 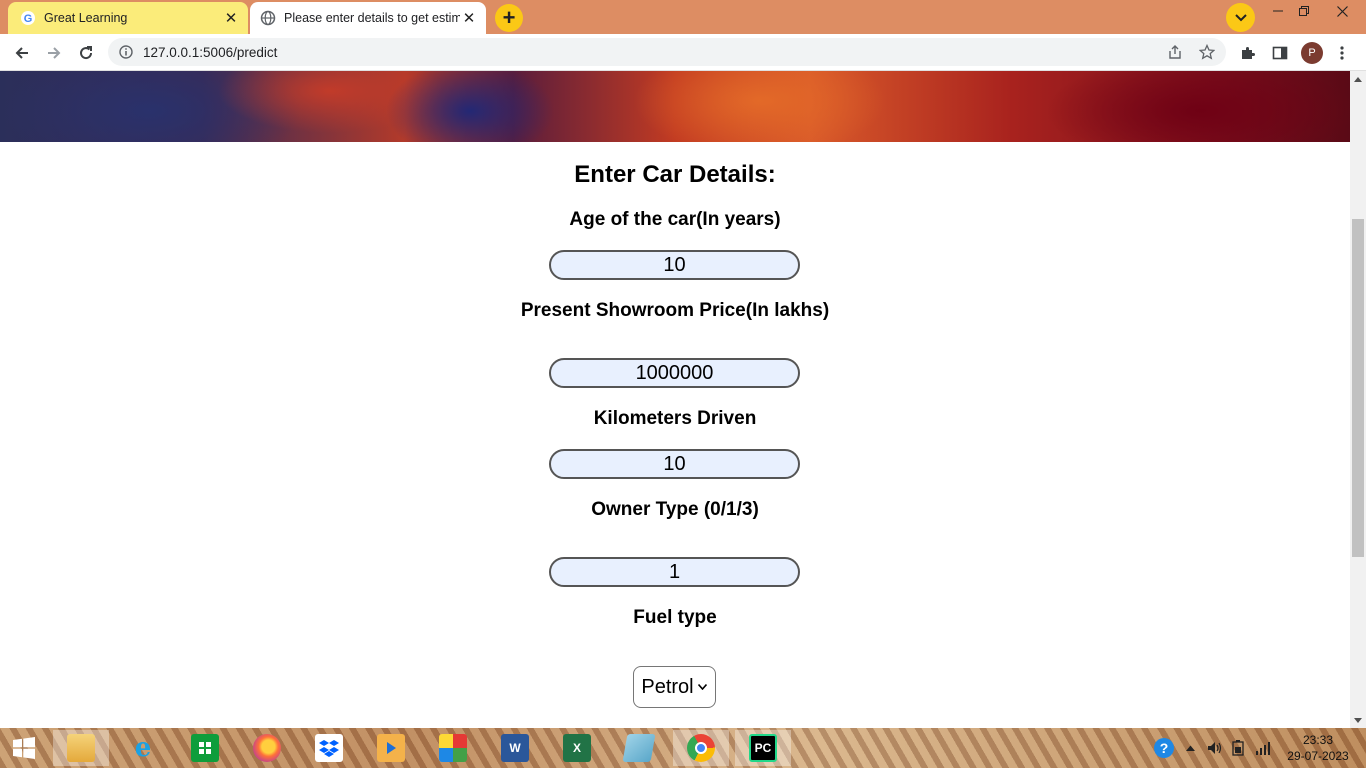 What do you see at coordinates (652, 52) in the screenshot?
I see `url-text: 127.0.0.1:5006/predict` at bounding box center [652, 52].